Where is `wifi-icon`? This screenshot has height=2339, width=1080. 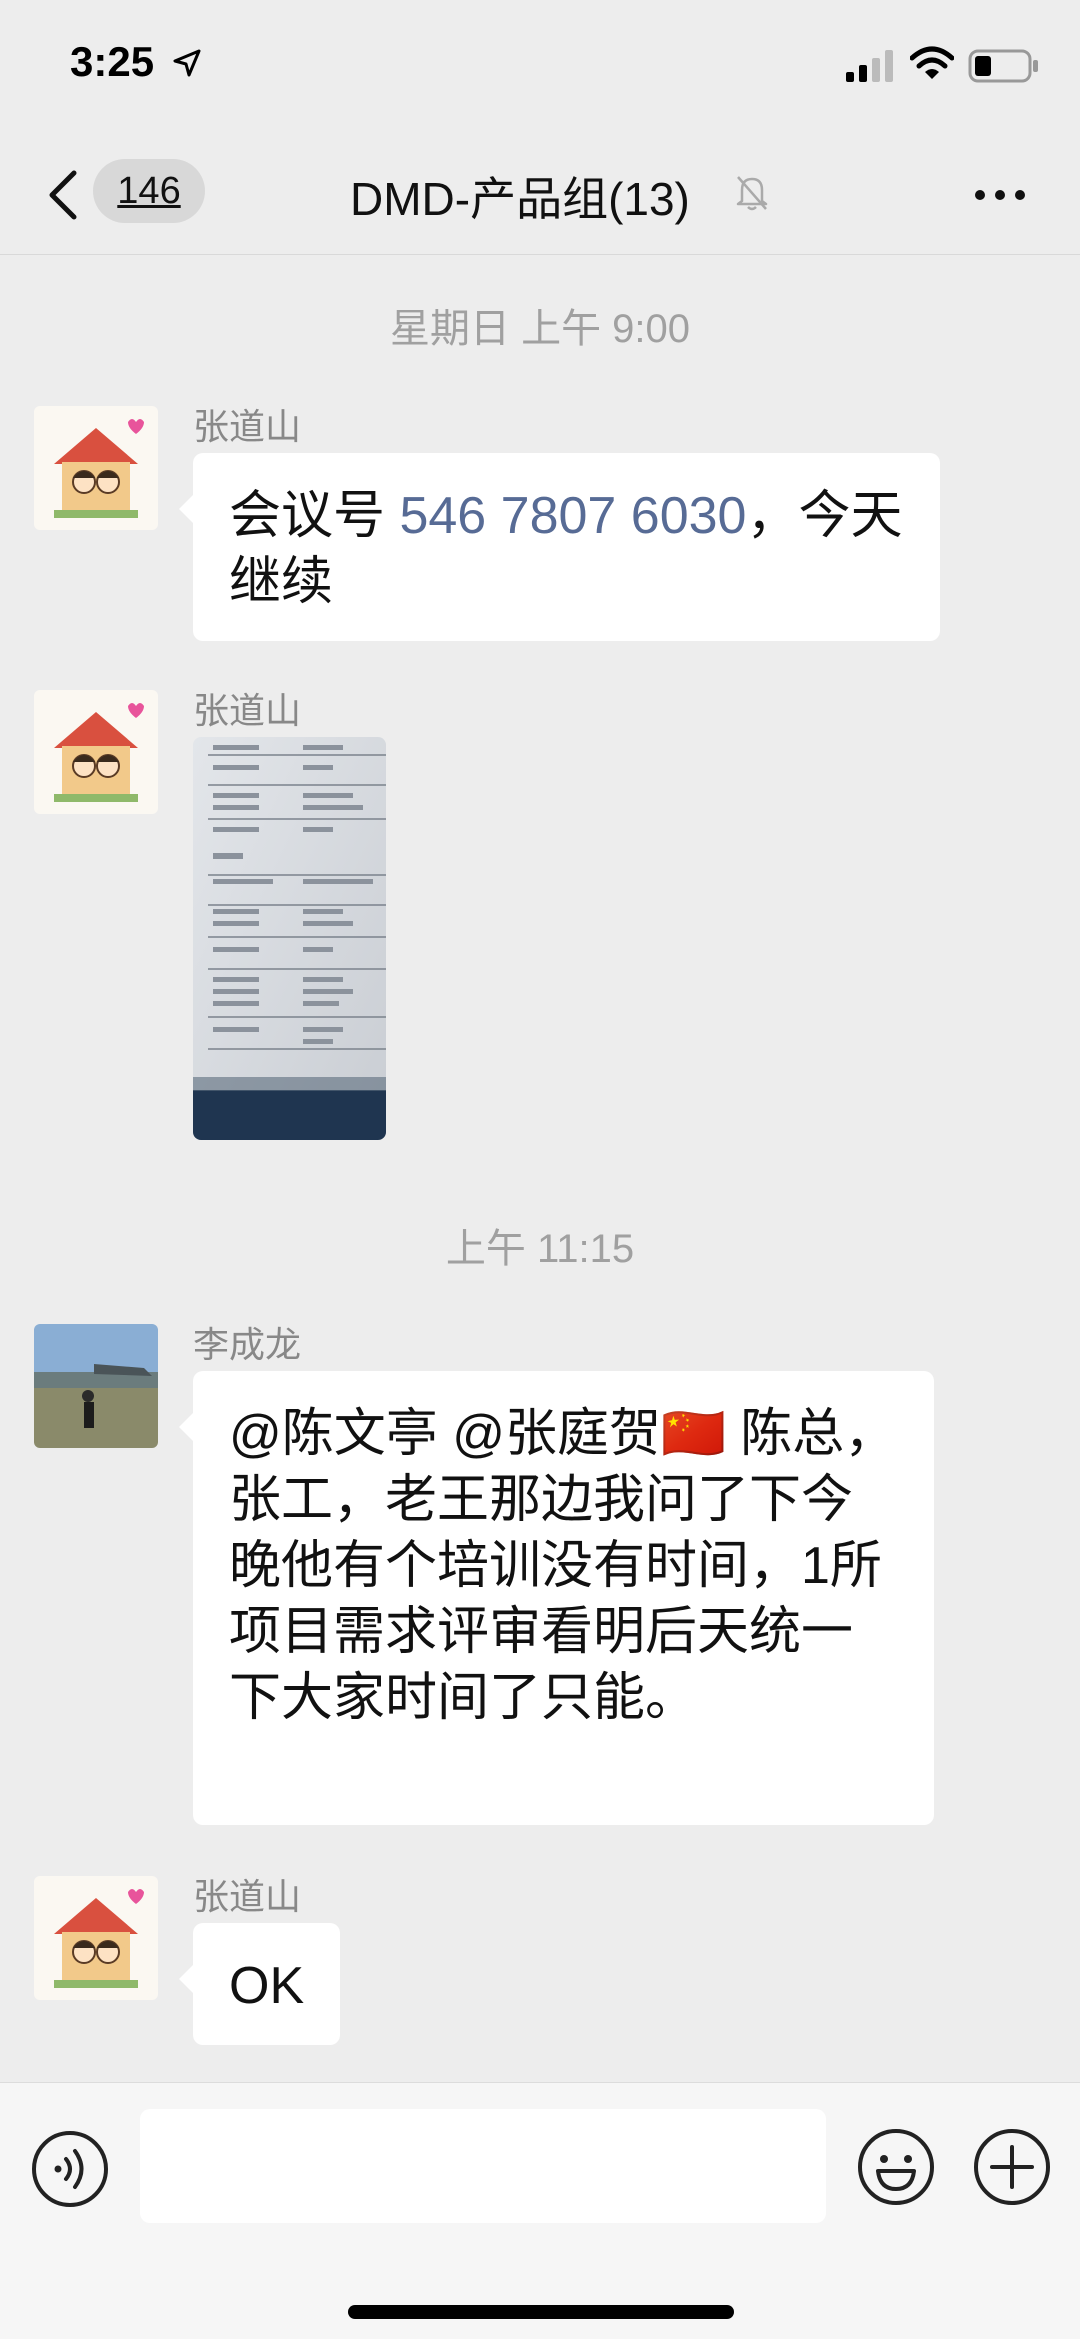
wifi-icon is located at coordinates (932, 62).